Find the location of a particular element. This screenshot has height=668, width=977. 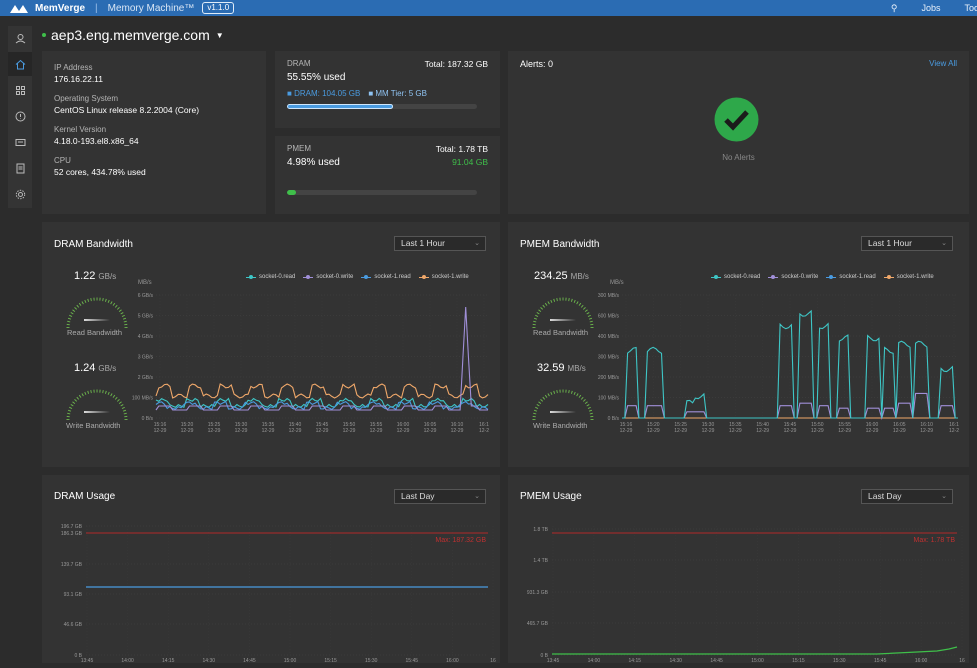

dram-bw-range-select: Last 1 Hour ⌄ is located at coordinates (440, 243).